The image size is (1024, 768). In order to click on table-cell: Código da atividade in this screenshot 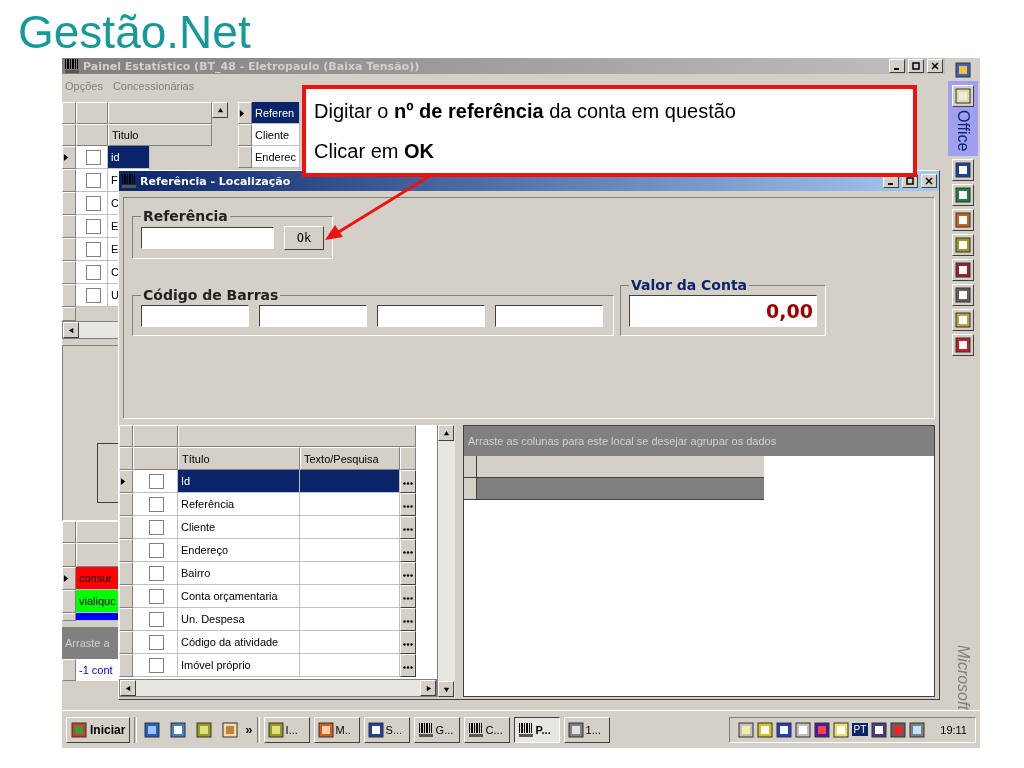, I will do `click(239, 642)`.